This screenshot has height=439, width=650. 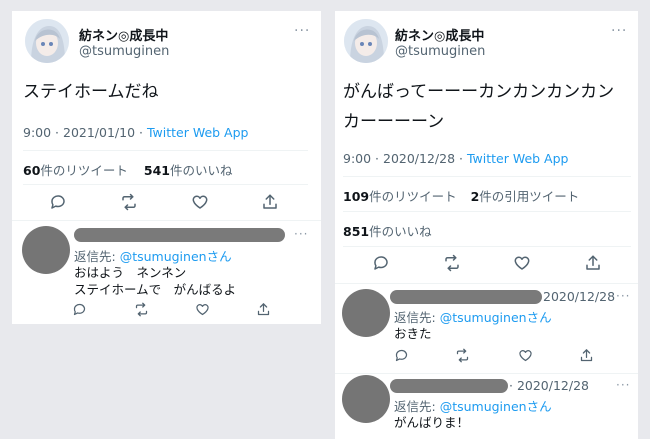 What do you see at coordinates (157, 170) in the screenshot?
I see `like-count: 541` at bounding box center [157, 170].